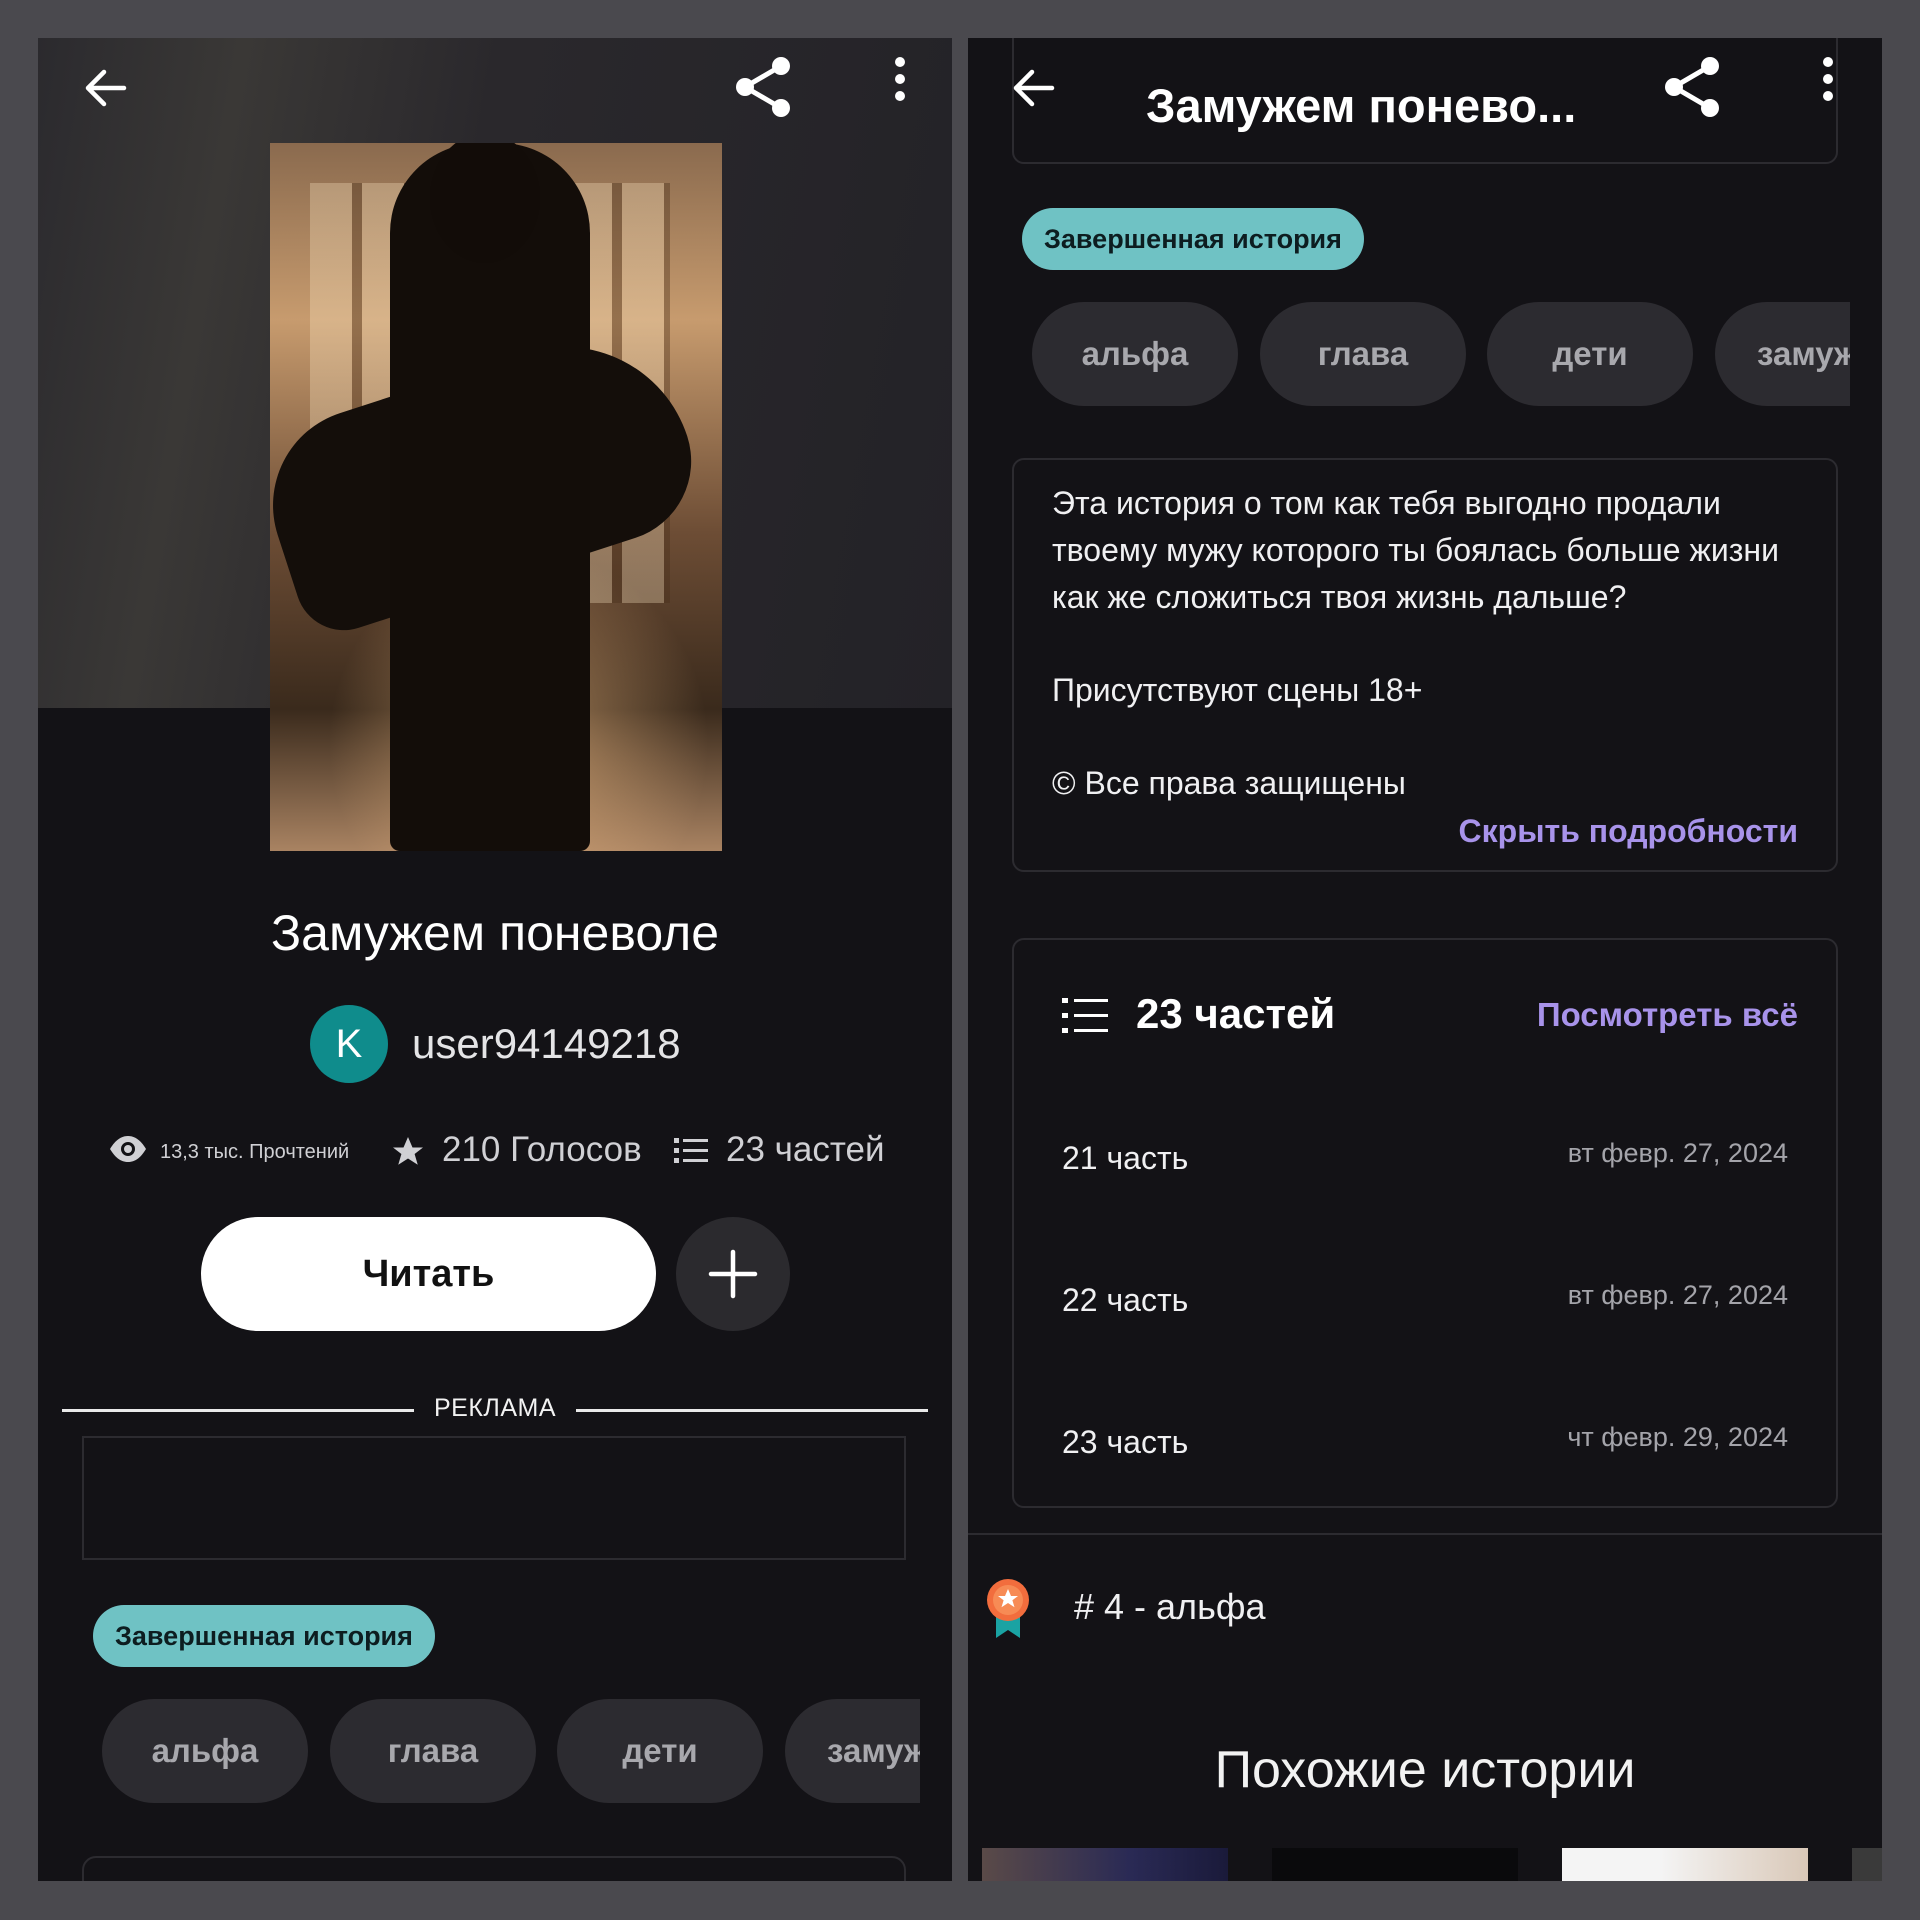  What do you see at coordinates (752, 1410) in the screenshot?
I see `ad-divider-right` at bounding box center [752, 1410].